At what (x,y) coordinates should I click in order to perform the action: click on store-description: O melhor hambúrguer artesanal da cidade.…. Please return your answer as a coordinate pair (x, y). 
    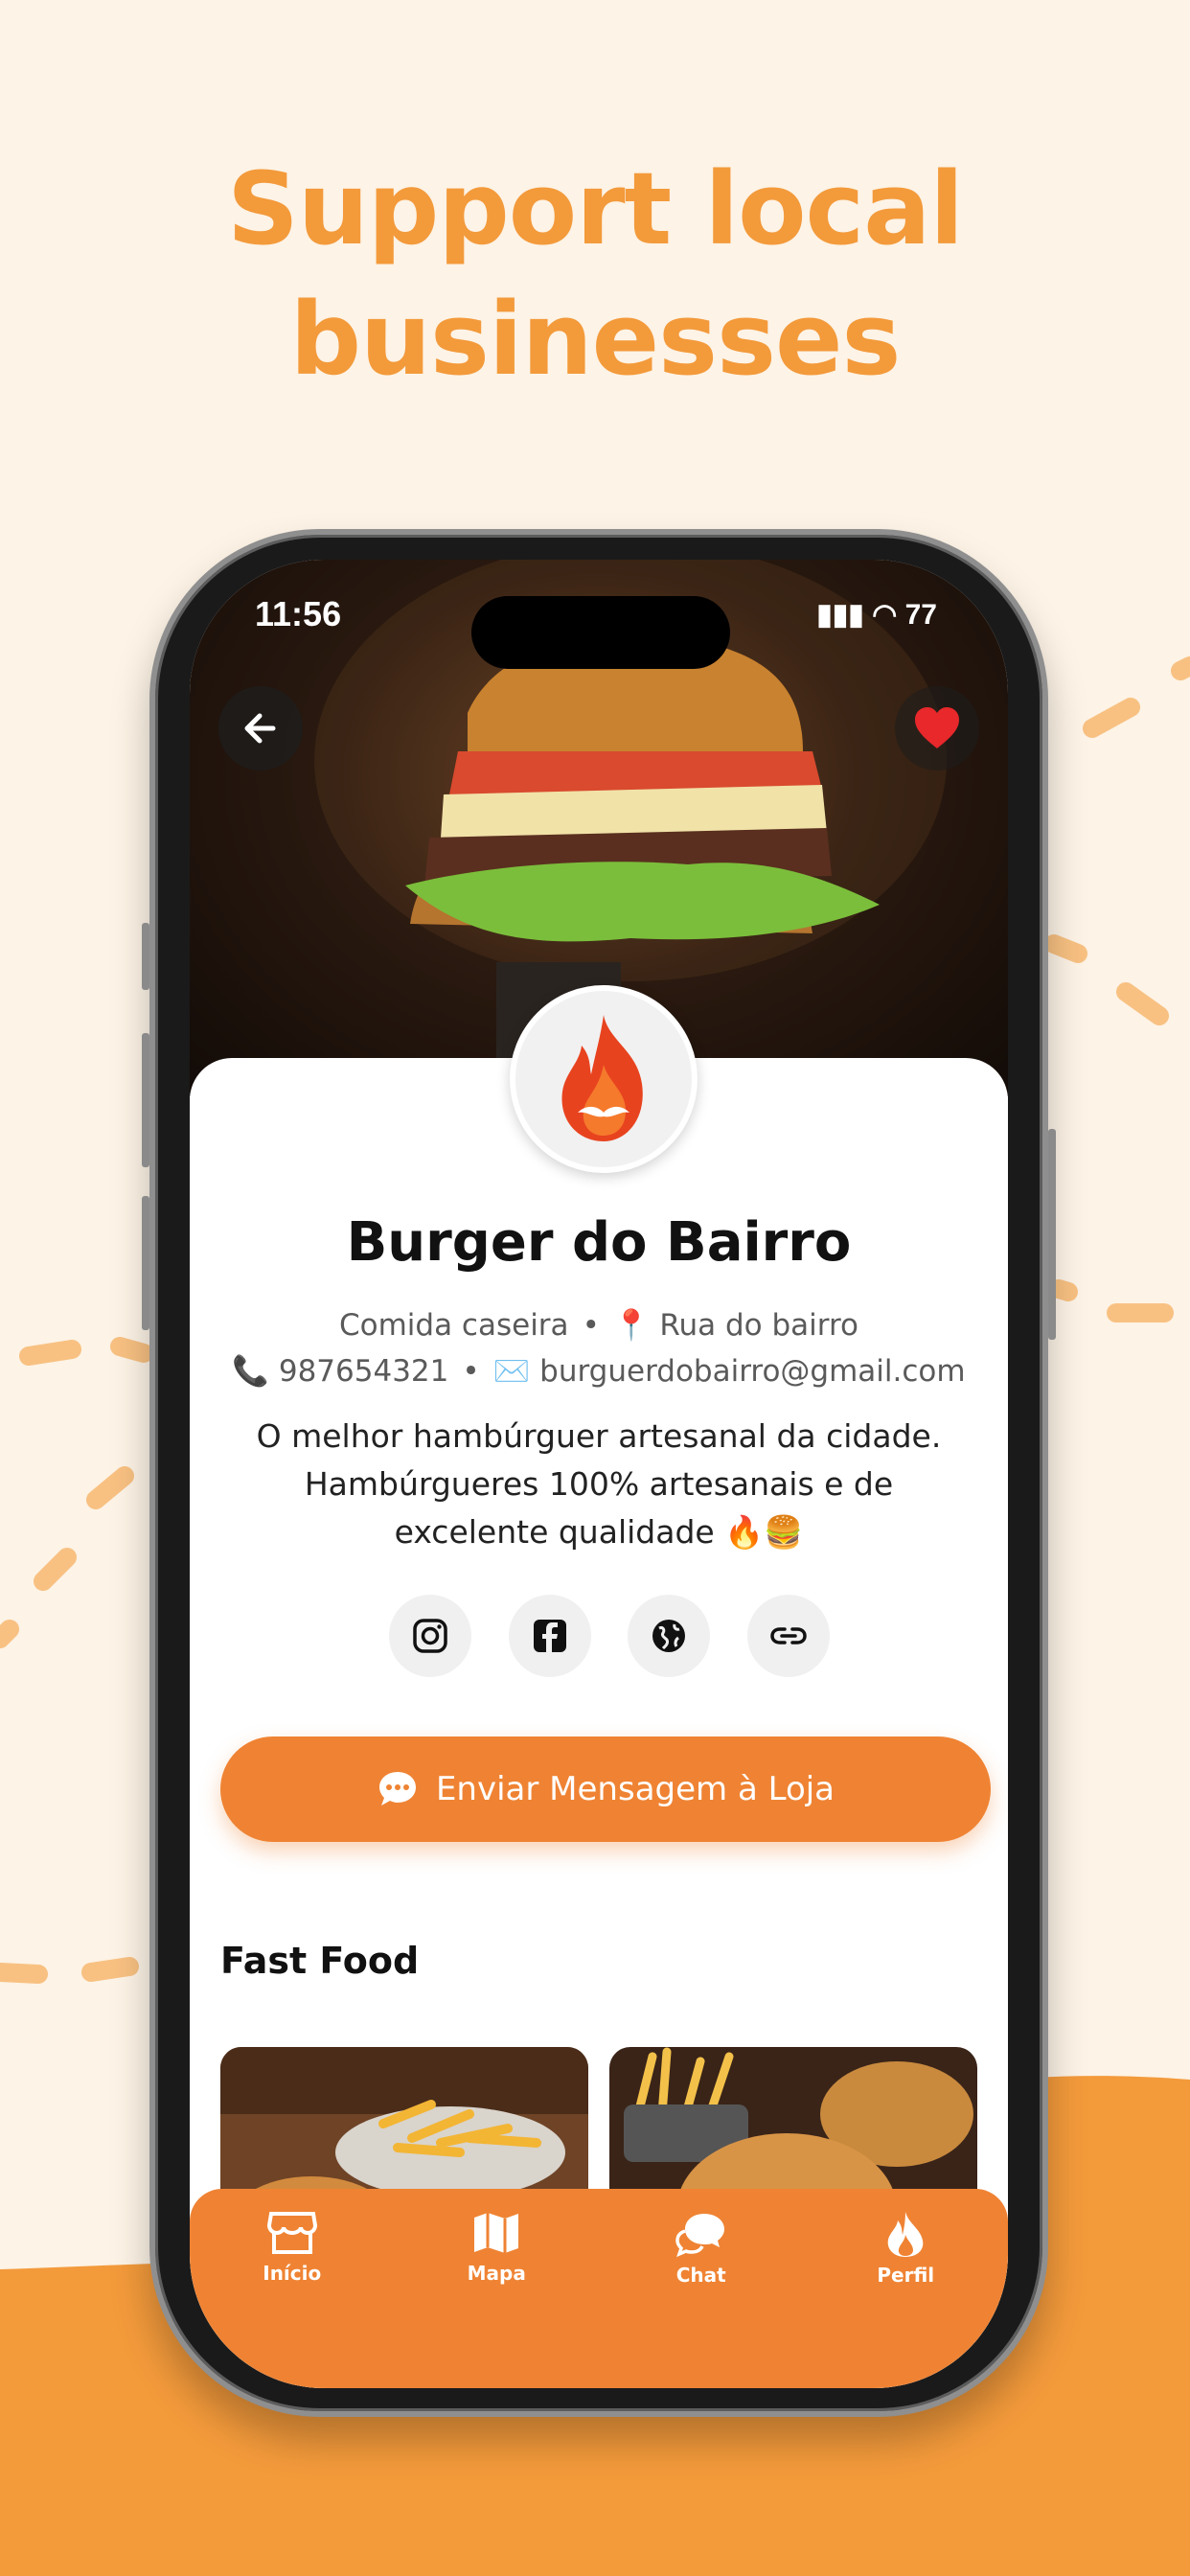
    Looking at the image, I should click on (599, 1484).